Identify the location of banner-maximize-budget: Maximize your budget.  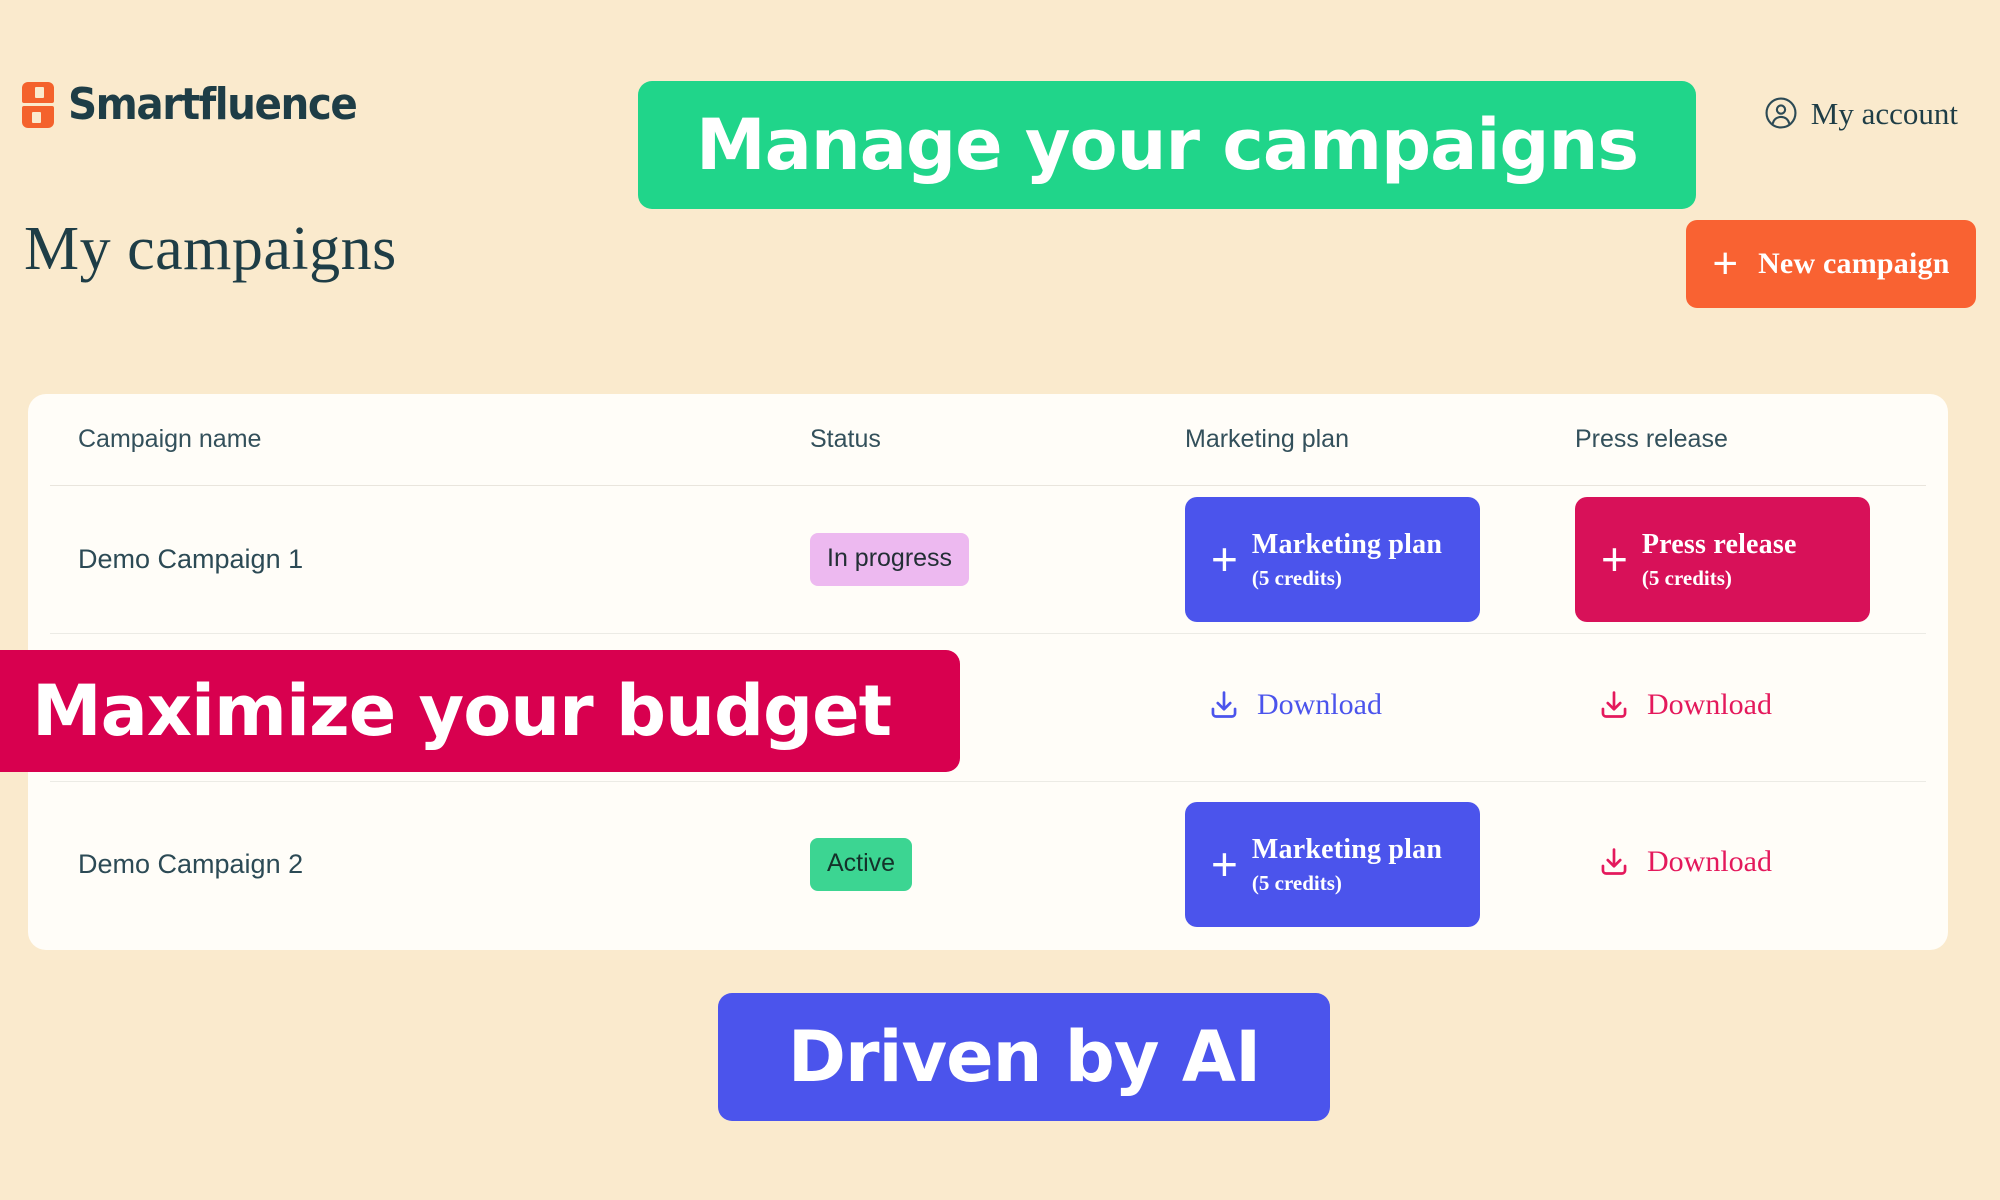
(480, 711).